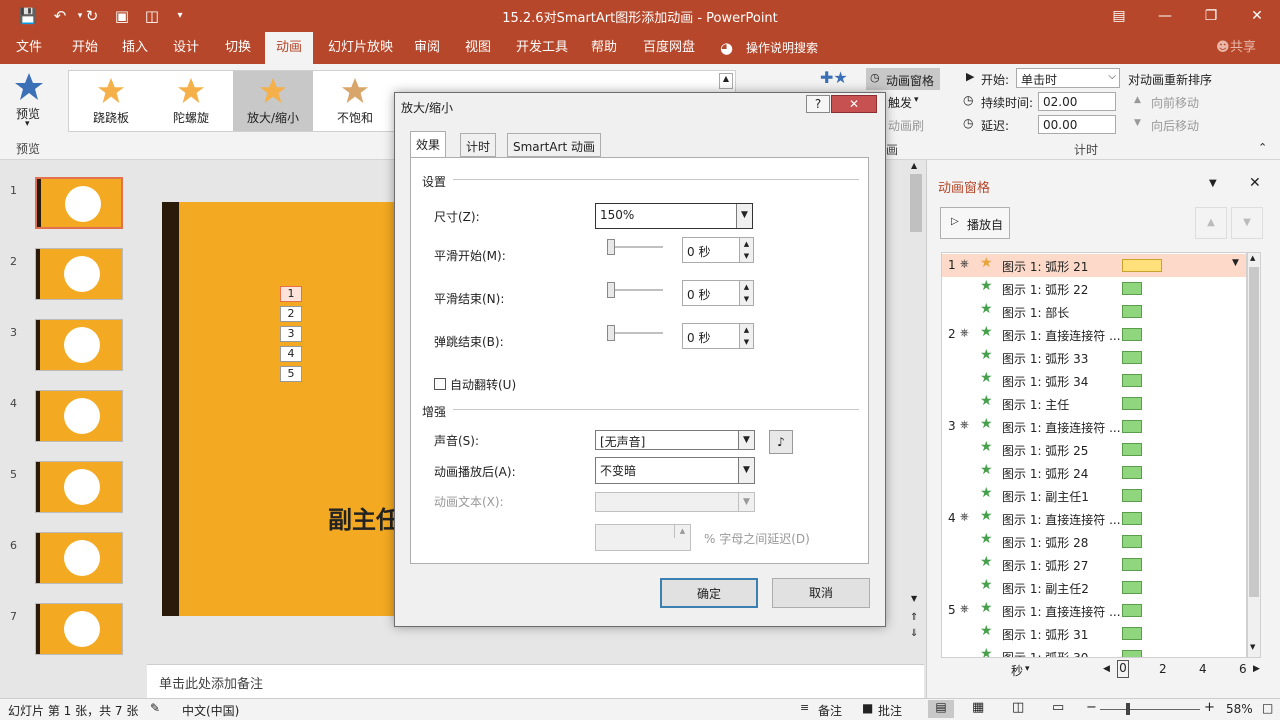 The width and height of the screenshot is (1280, 720). Describe the element at coordinates (210, 710) in the screenshot. I see `language-indicator: 中文(中国)` at that location.